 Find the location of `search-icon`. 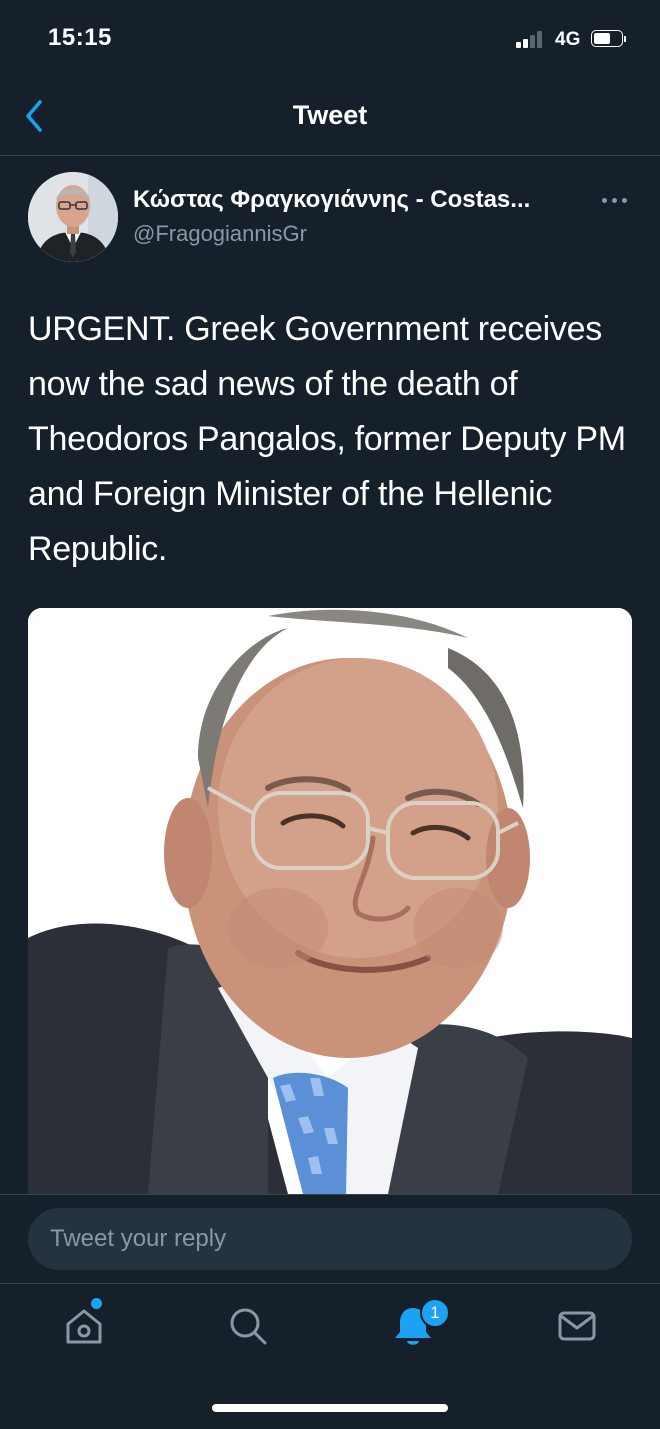

search-icon is located at coordinates (248, 1326).